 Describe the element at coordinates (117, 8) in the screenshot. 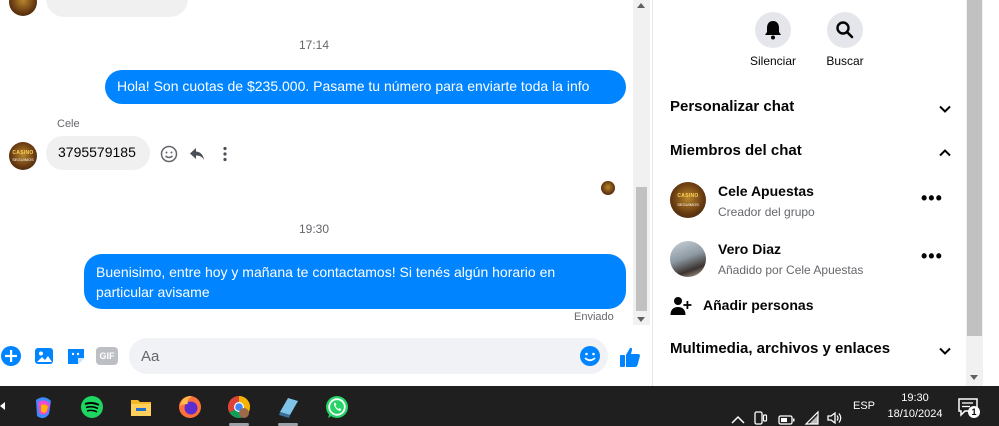

I see `message-bubble-partial` at that location.